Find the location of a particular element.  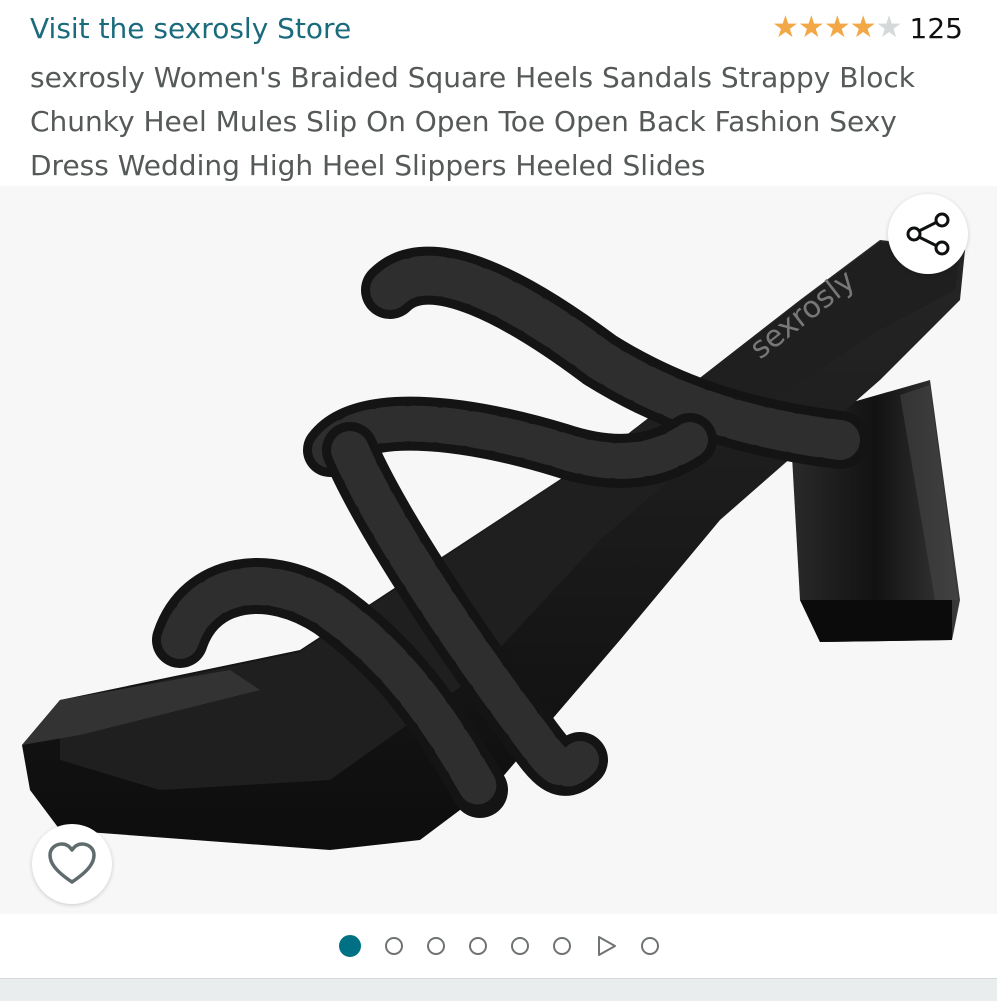

pager-dot-active is located at coordinates (349, 946).